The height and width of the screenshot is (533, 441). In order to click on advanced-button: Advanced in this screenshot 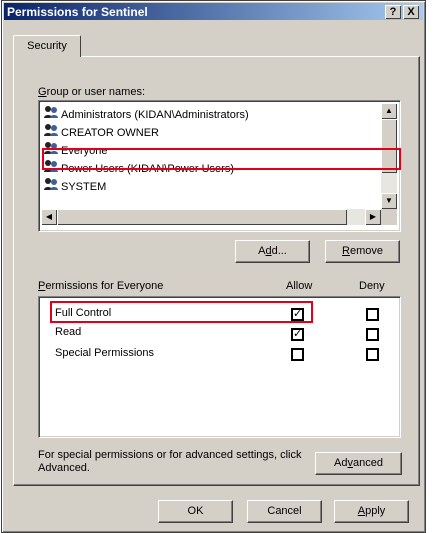, I will do `click(358, 463)`.